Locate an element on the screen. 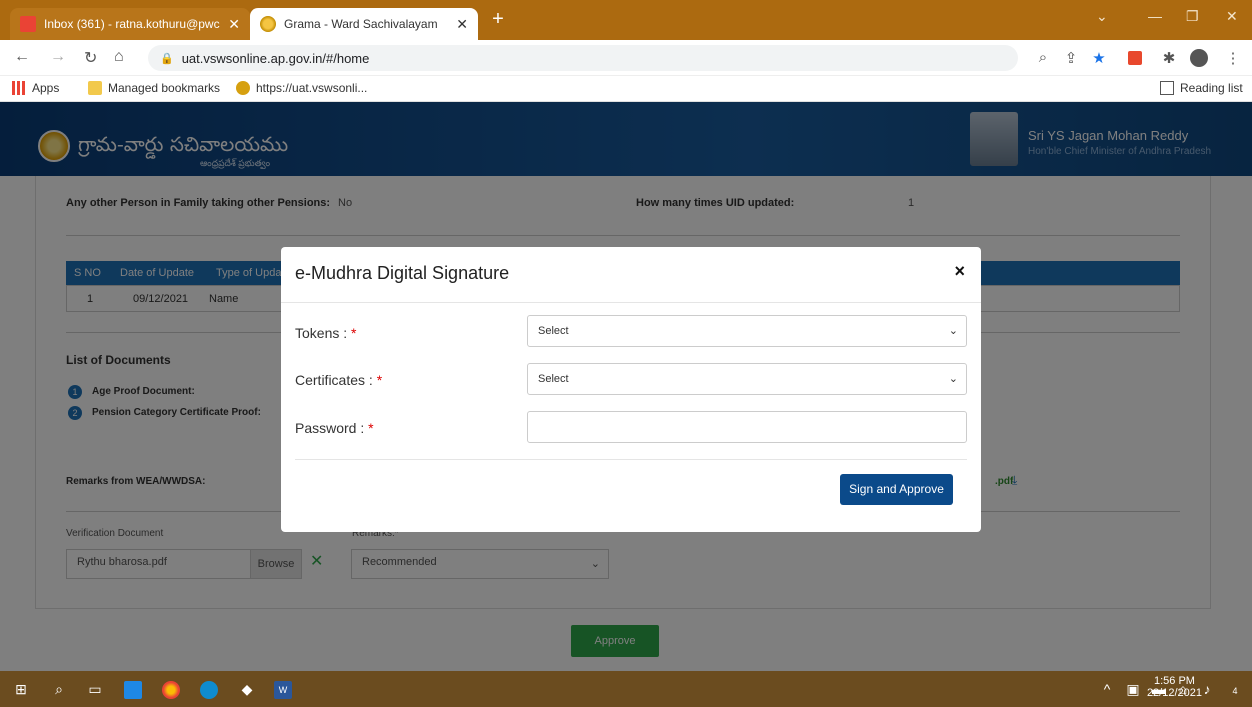  bookmark-apps: Apps is located at coordinates (35, 88).